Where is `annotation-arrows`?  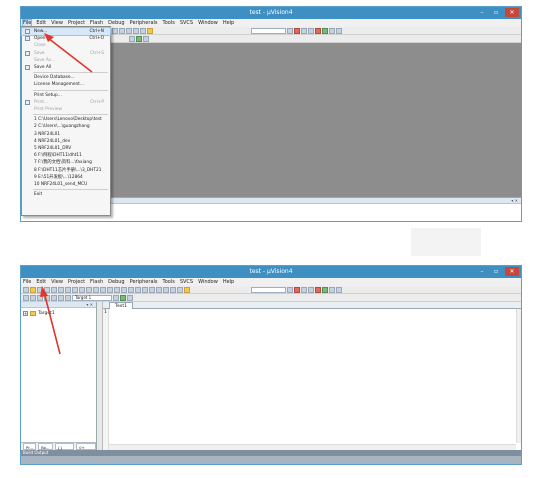 annotation-arrows is located at coordinates (66, 194).